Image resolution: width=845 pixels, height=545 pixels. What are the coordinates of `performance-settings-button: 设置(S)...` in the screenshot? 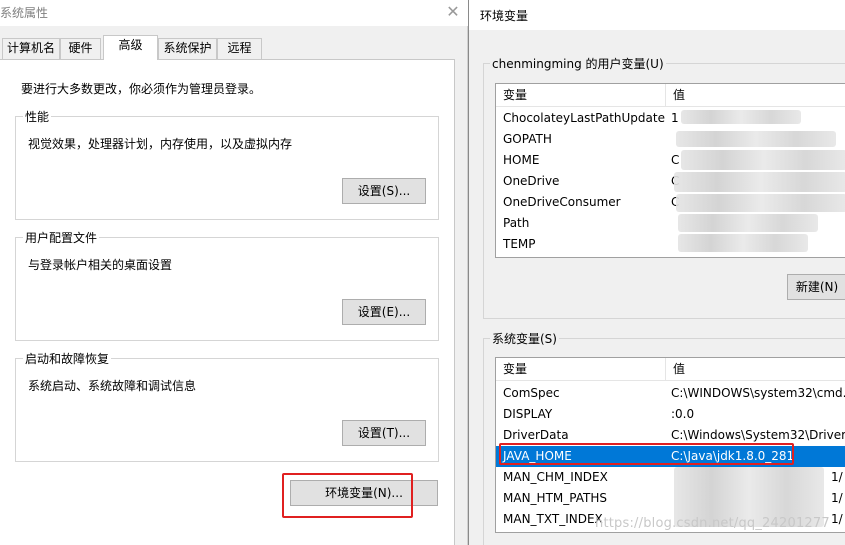 It's located at (384, 191).